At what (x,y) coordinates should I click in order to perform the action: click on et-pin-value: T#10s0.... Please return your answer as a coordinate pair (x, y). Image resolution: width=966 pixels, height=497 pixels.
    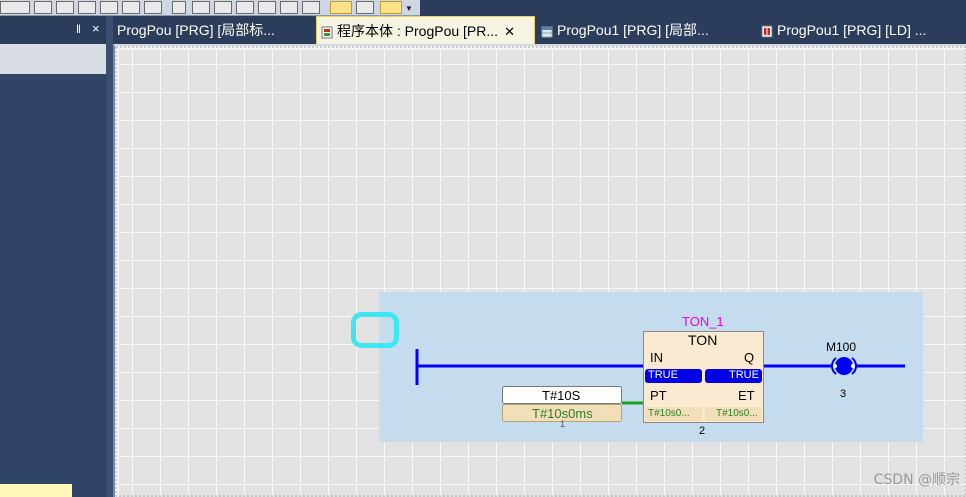
    Looking at the image, I should click on (737, 413).